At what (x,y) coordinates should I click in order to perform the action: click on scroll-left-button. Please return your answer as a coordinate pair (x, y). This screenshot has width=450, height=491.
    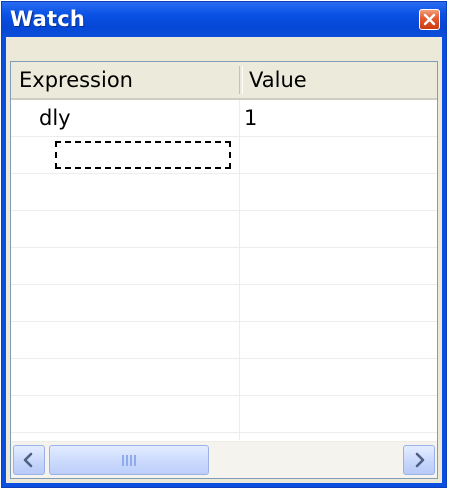
    Looking at the image, I should click on (29, 460).